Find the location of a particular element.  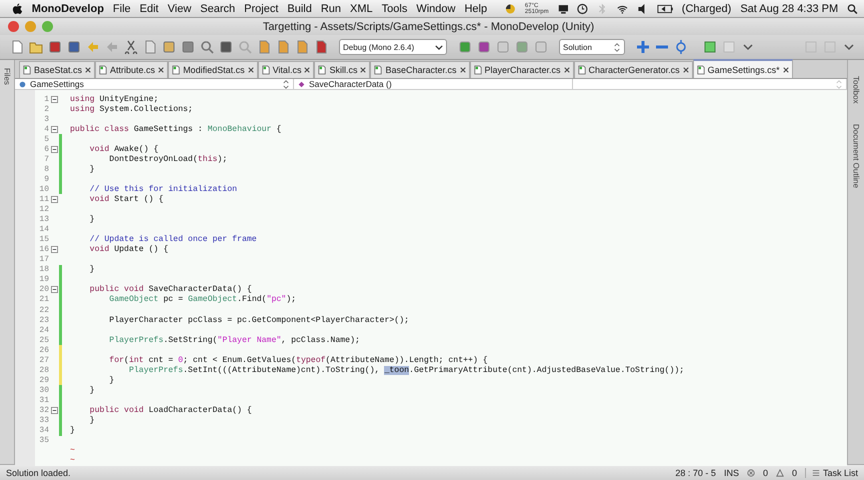

task-list-button: Task List is located at coordinates (831, 473).